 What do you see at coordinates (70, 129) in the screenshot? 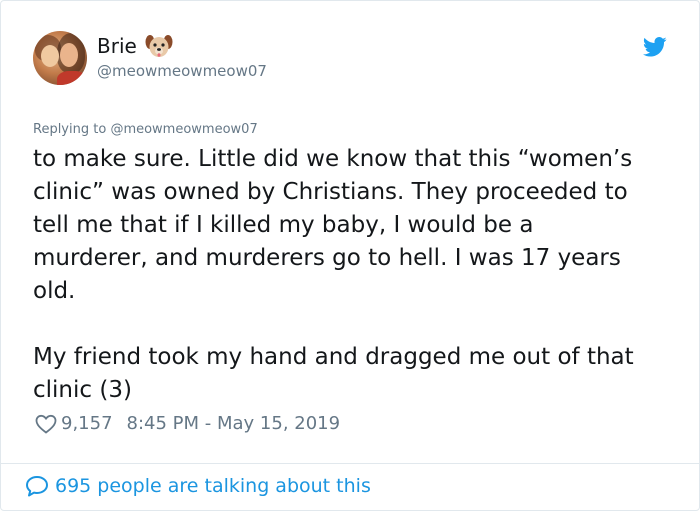
I see `replying-prefix: Replying to` at bounding box center [70, 129].